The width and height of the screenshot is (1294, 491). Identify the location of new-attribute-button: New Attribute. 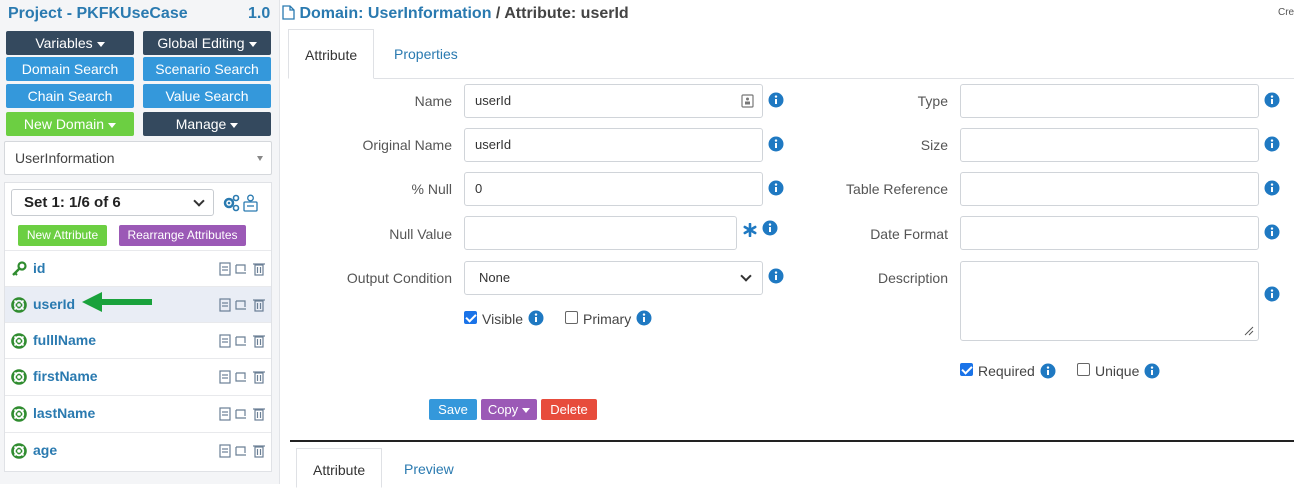
(62, 235).